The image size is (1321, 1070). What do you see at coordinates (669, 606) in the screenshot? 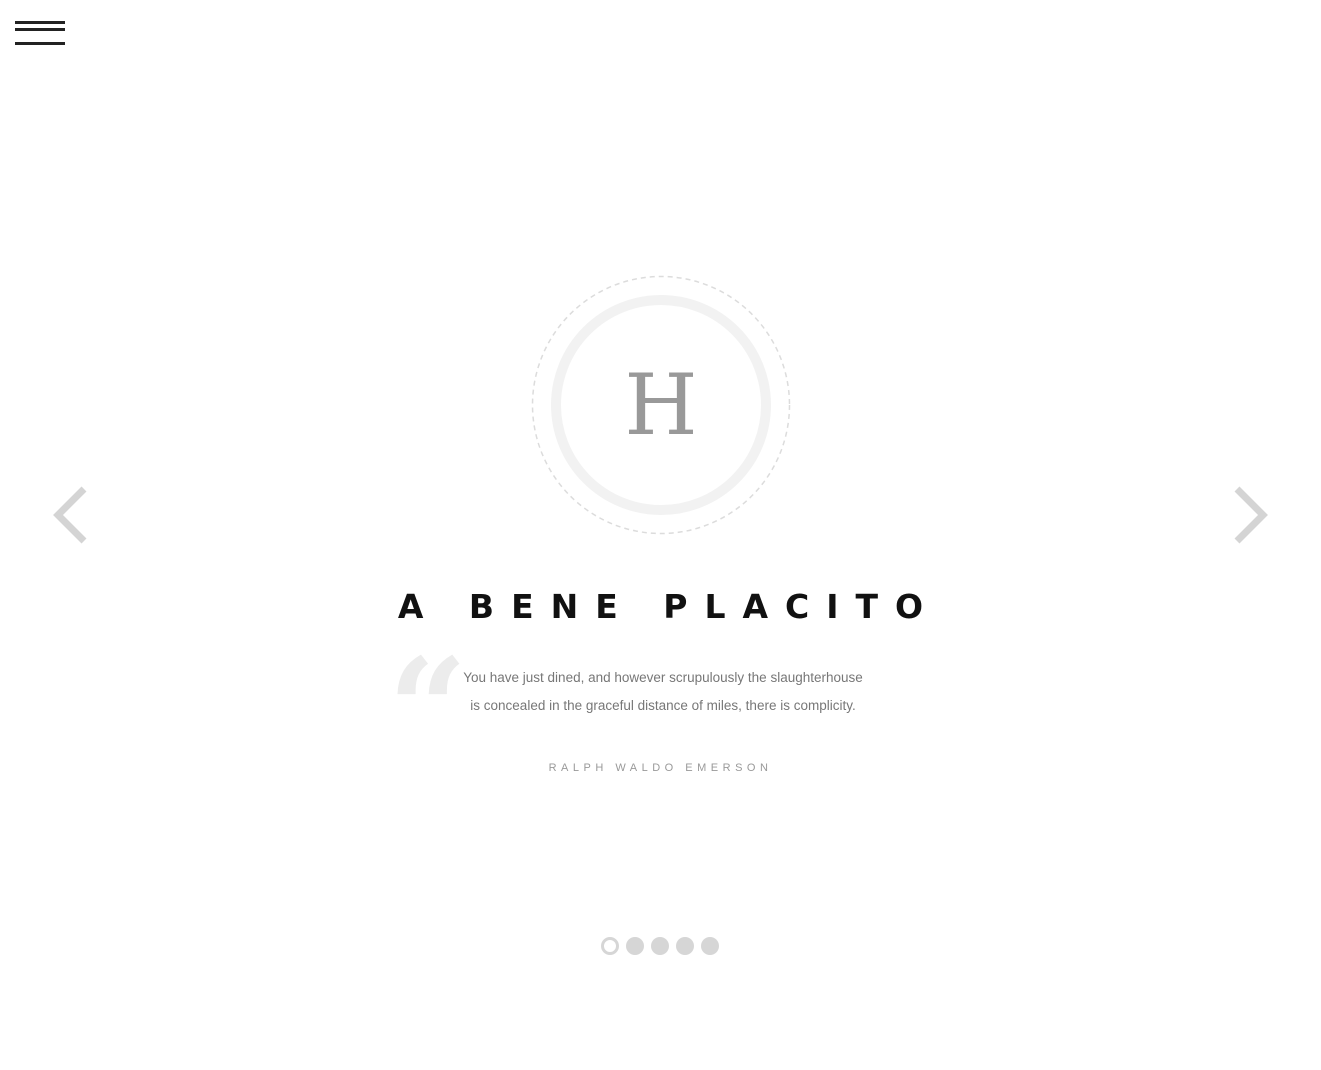
I see `page-title-text: A BENE PLACITO` at bounding box center [669, 606].